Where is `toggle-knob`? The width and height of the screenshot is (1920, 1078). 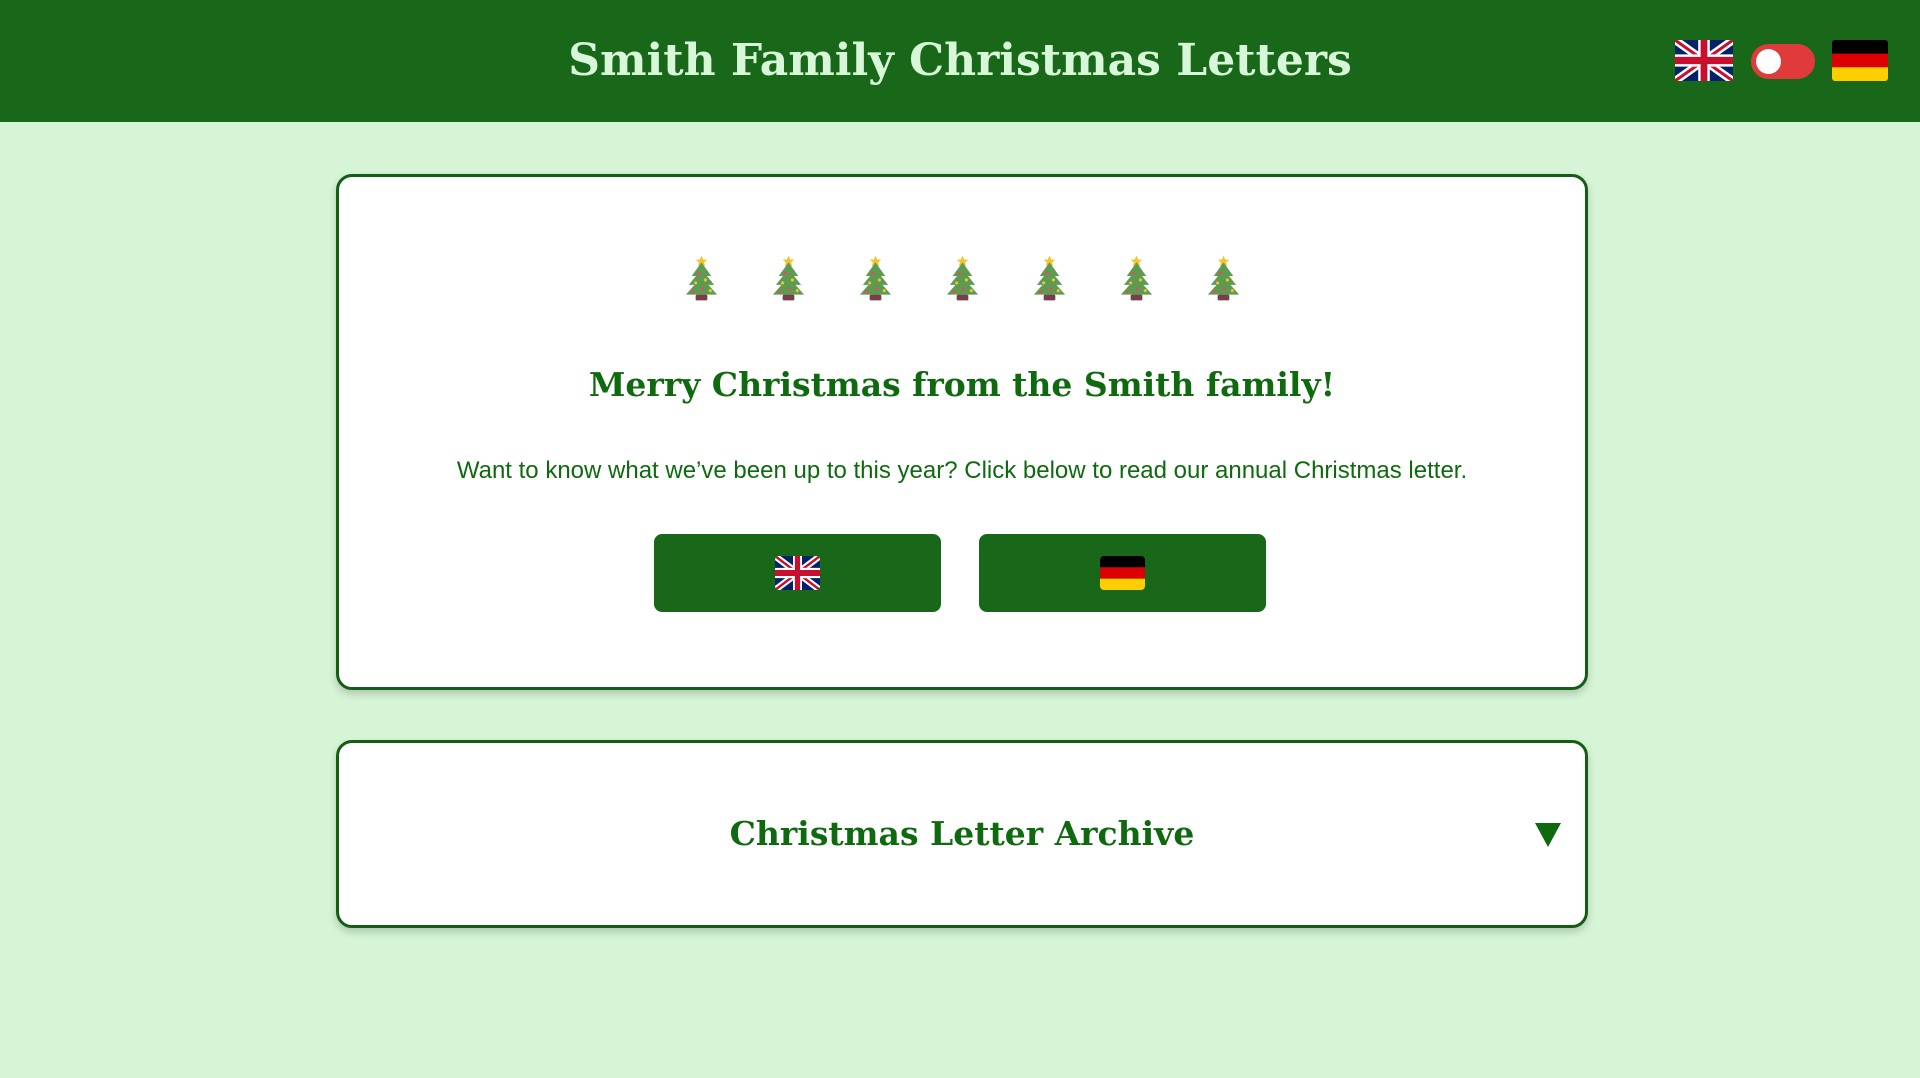 toggle-knob is located at coordinates (1768, 61).